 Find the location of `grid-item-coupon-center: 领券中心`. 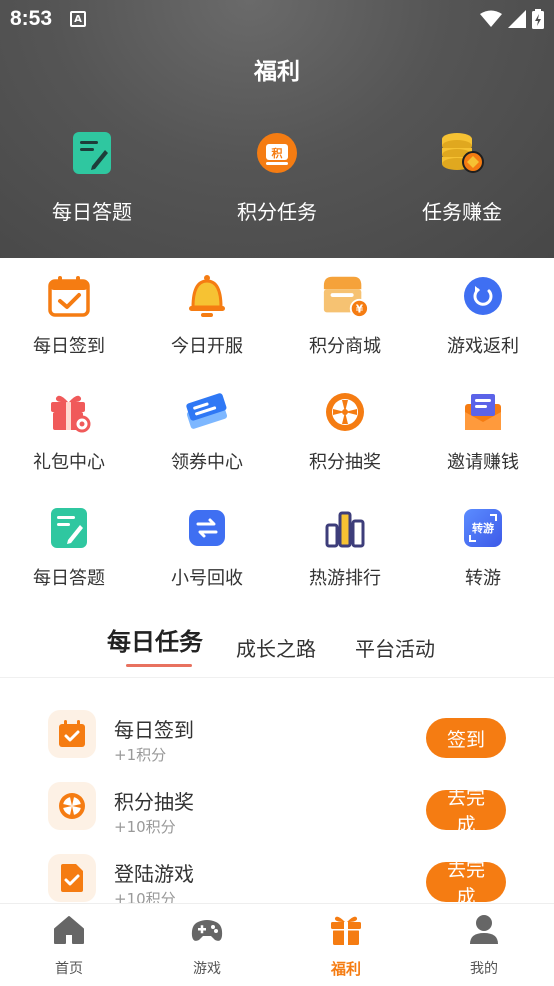

grid-item-coupon-center: 领券中心 is located at coordinates (207, 431).